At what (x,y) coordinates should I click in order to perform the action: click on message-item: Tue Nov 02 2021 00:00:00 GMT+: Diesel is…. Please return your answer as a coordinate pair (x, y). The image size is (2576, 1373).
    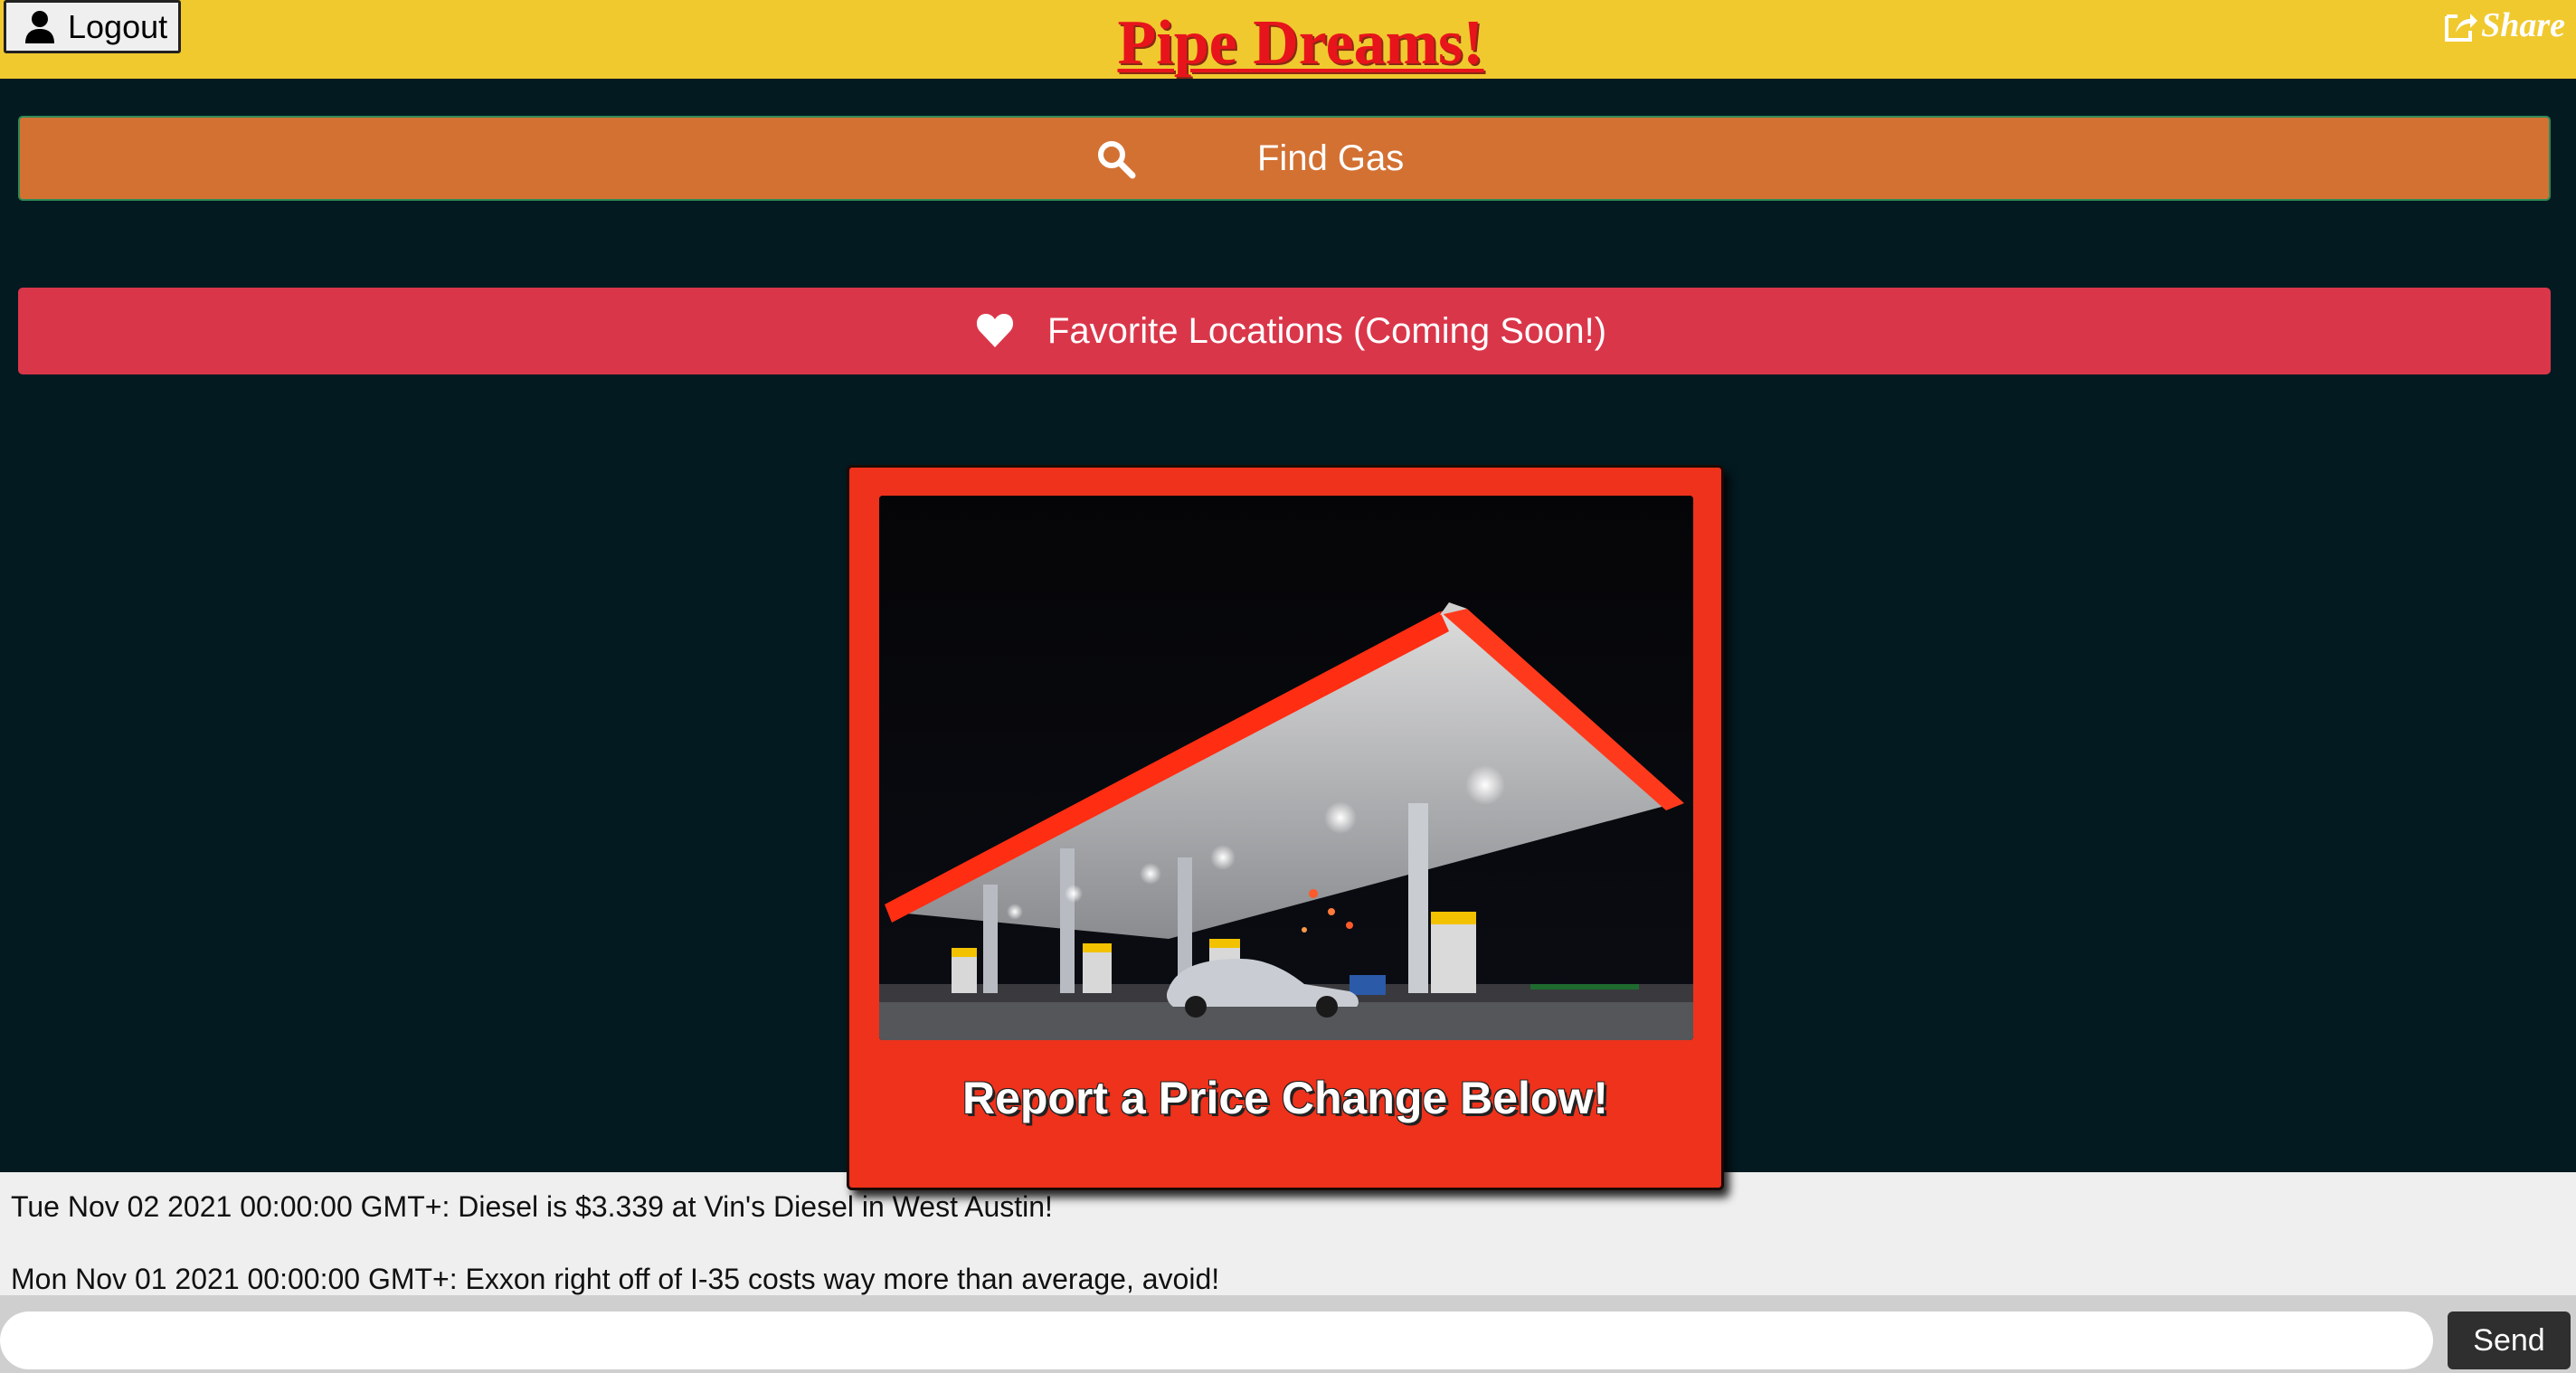
    Looking at the image, I should click on (532, 1206).